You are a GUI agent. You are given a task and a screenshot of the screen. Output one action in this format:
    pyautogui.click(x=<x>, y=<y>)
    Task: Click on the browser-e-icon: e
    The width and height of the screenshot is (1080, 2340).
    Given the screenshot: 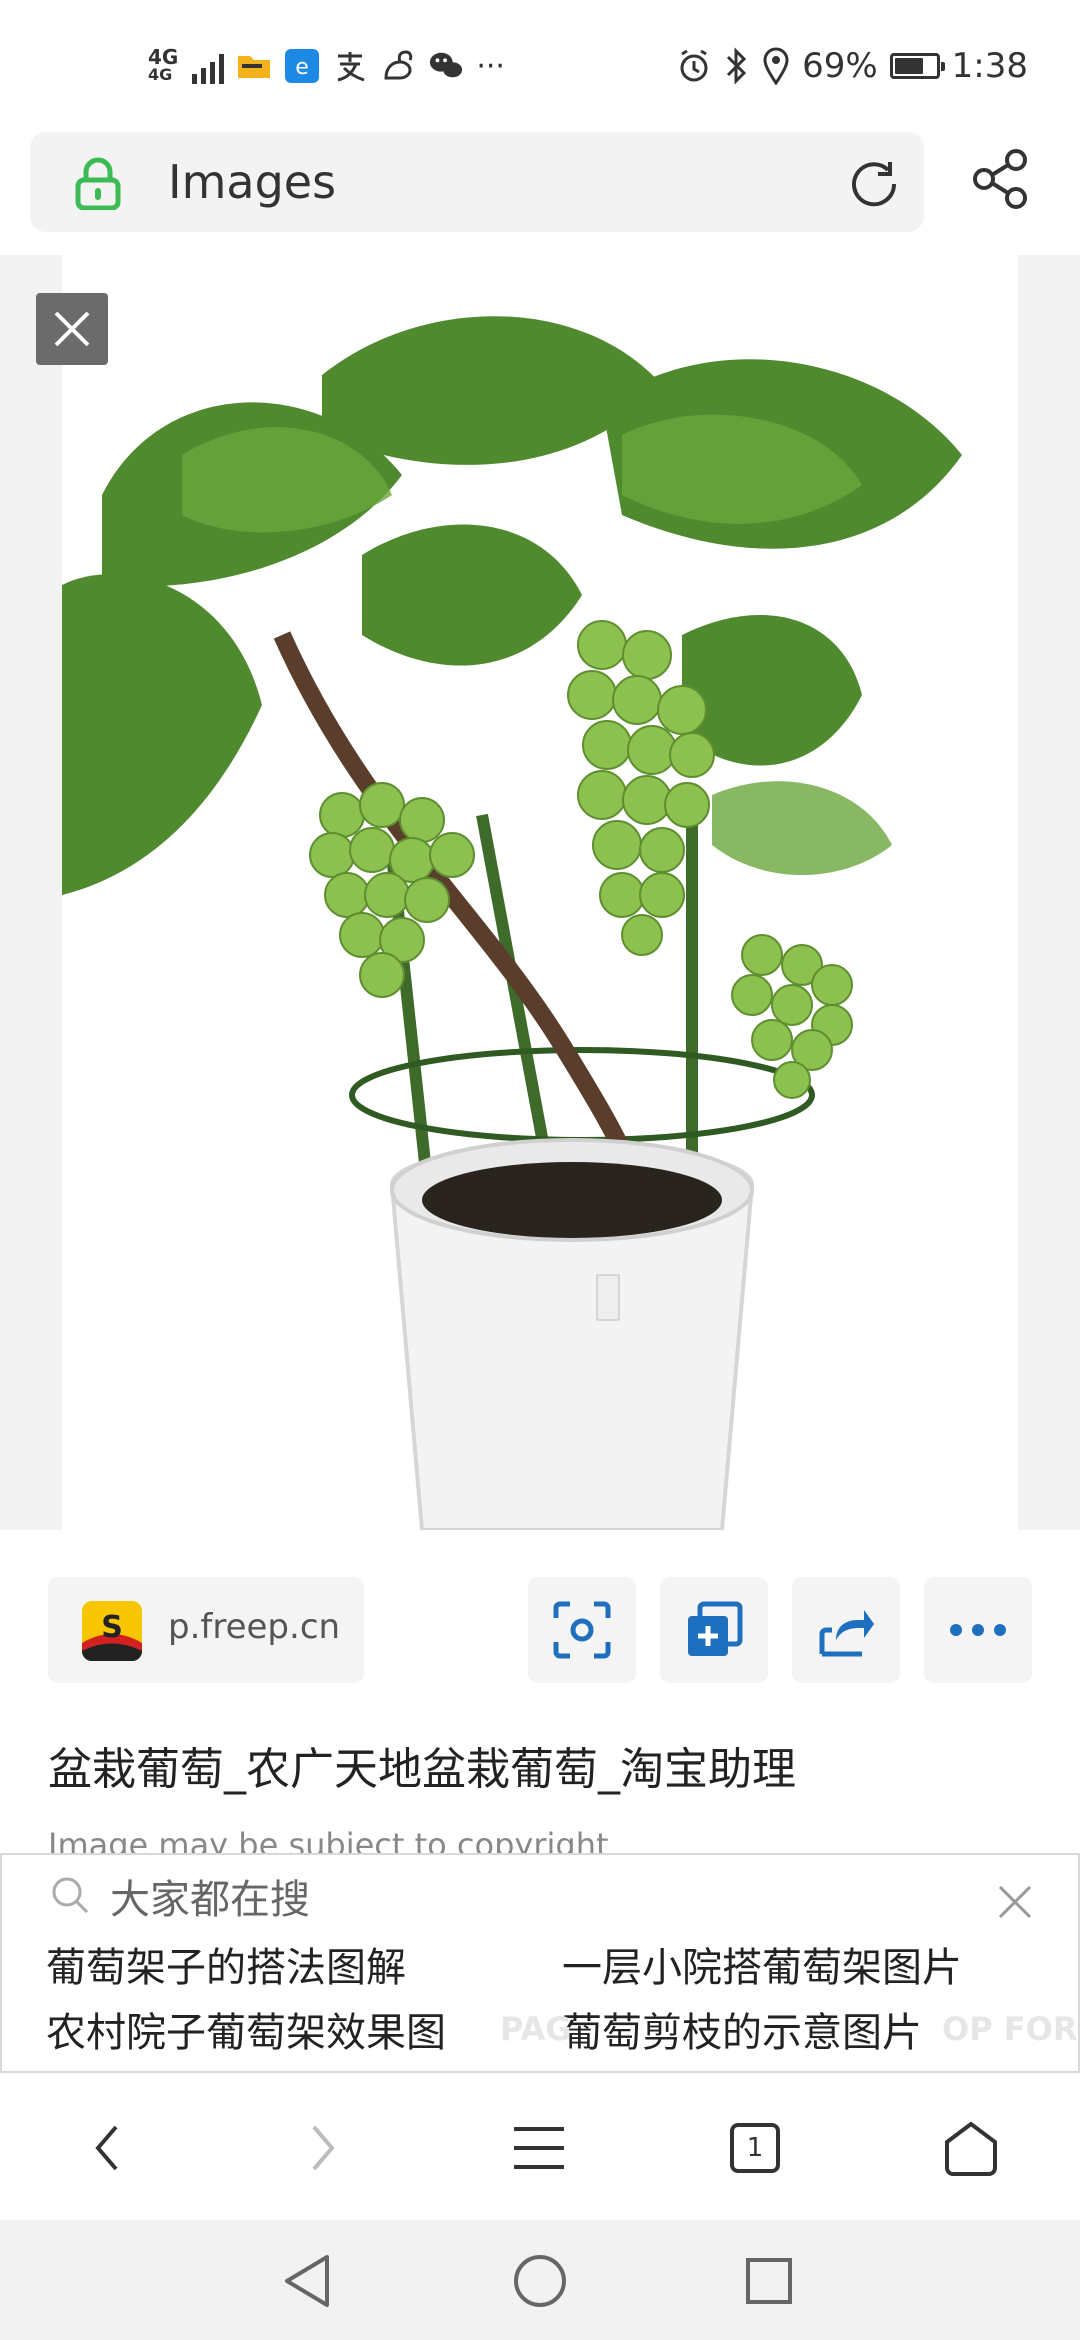 What is the action you would take?
    pyautogui.click(x=302, y=66)
    